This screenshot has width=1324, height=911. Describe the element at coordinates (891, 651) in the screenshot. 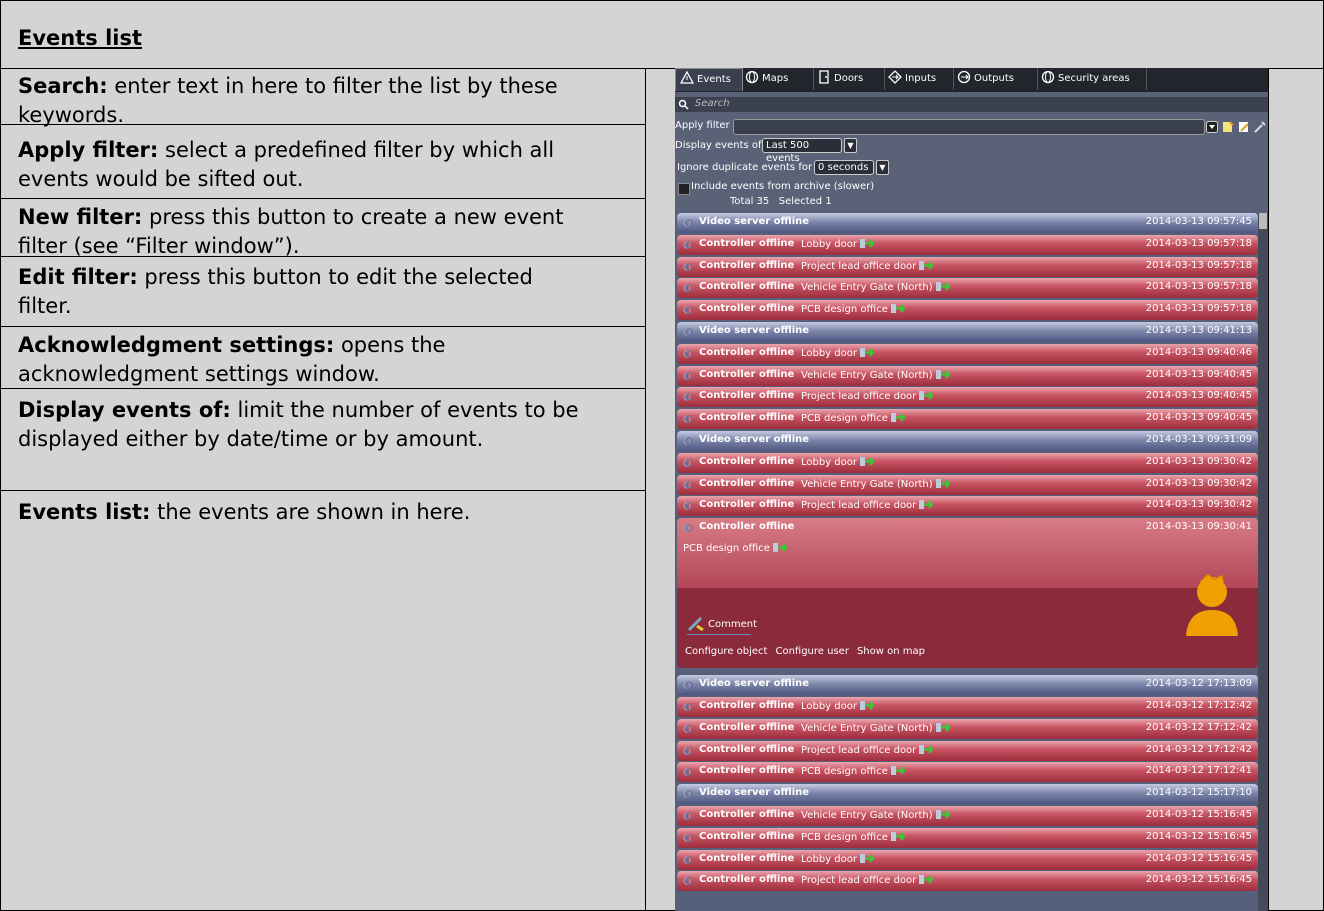

I see `link-show-on-map: Show on map` at that location.